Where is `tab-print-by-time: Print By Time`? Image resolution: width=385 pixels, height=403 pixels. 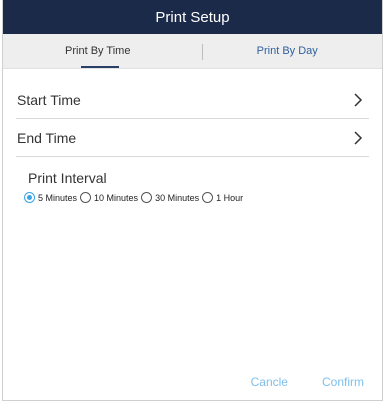 tab-print-by-time: Print By Time is located at coordinates (98, 51).